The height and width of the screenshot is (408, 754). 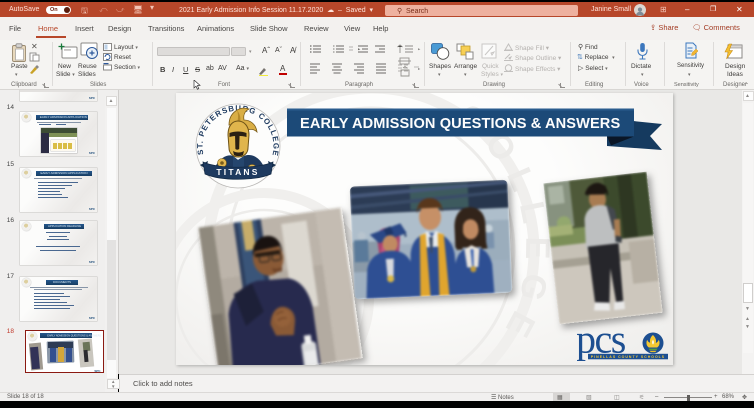 I want to click on svg-text: TITANS, so click(x=237, y=172).